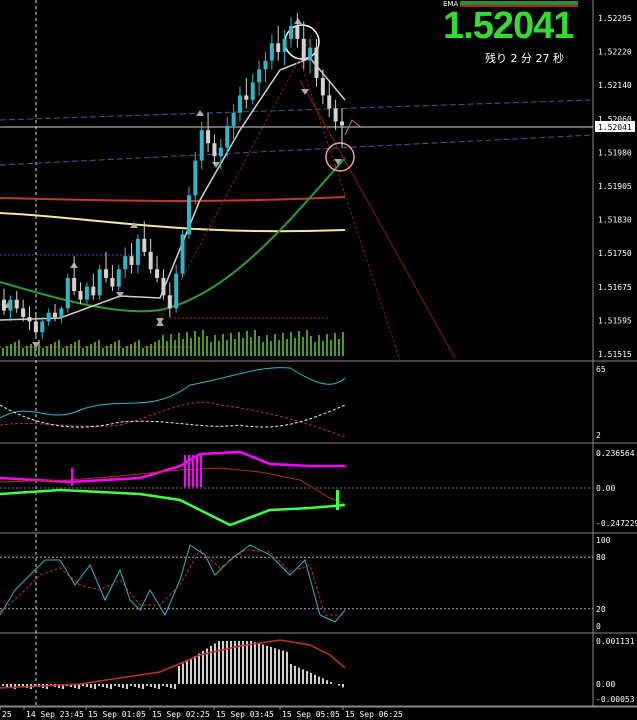 This screenshot has width=637, height=720. I want to click on price-tick-label: 1.52140, so click(615, 85).